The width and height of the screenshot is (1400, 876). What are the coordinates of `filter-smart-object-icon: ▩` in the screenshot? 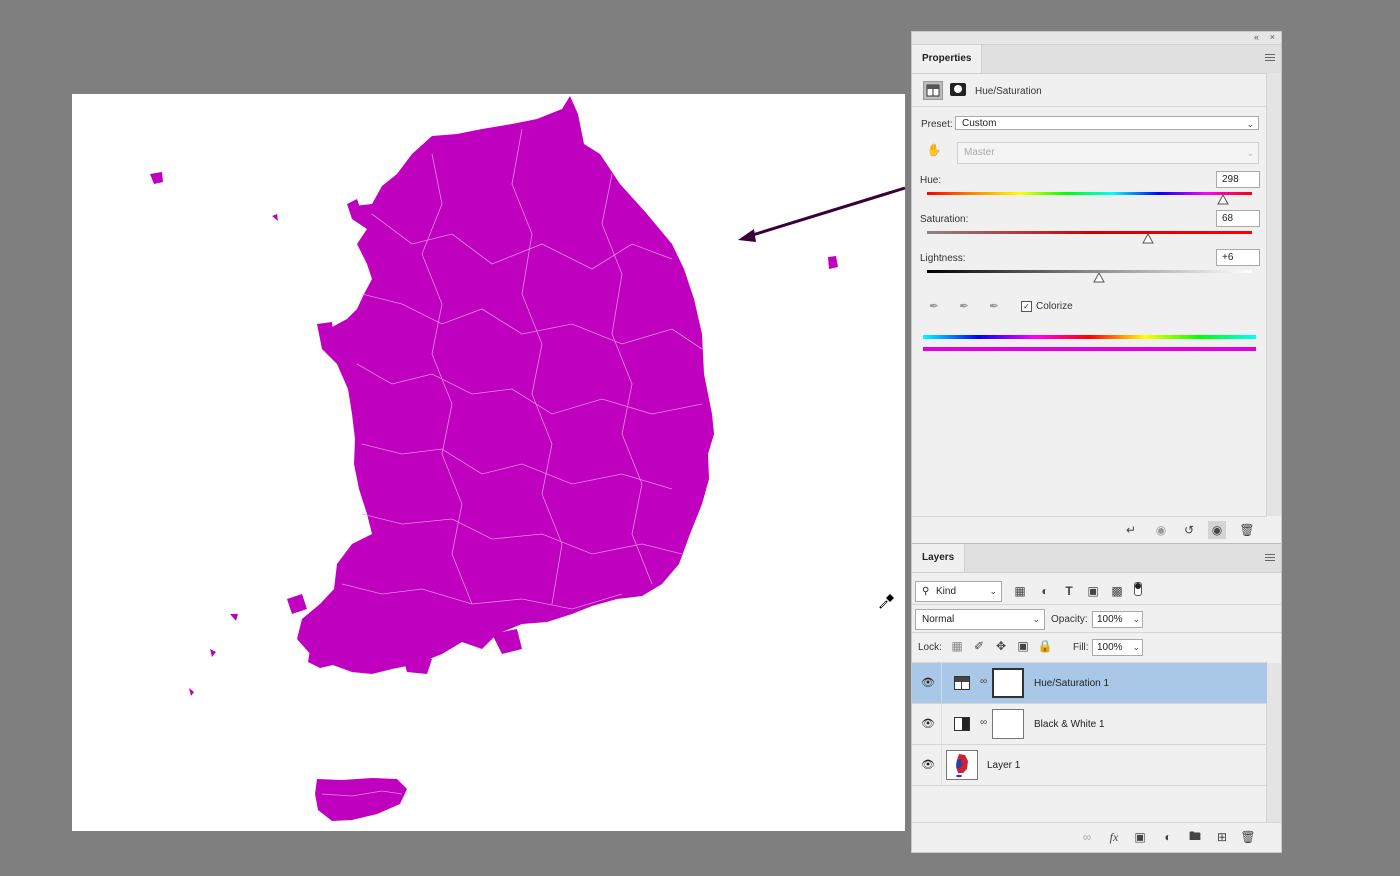 It's located at (1117, 591).